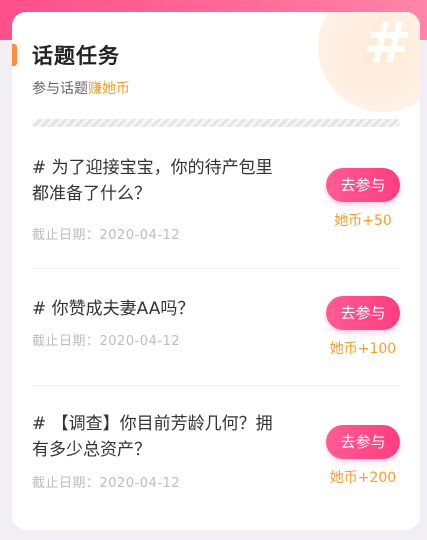  What do you see at coordinates (216, 336) in the screenshot?
I see `topic-item: # 你赞成夫妻AA吗？ 截止日期：2020-04-12 去参与 她币+100` at bounding box center [216, 336].